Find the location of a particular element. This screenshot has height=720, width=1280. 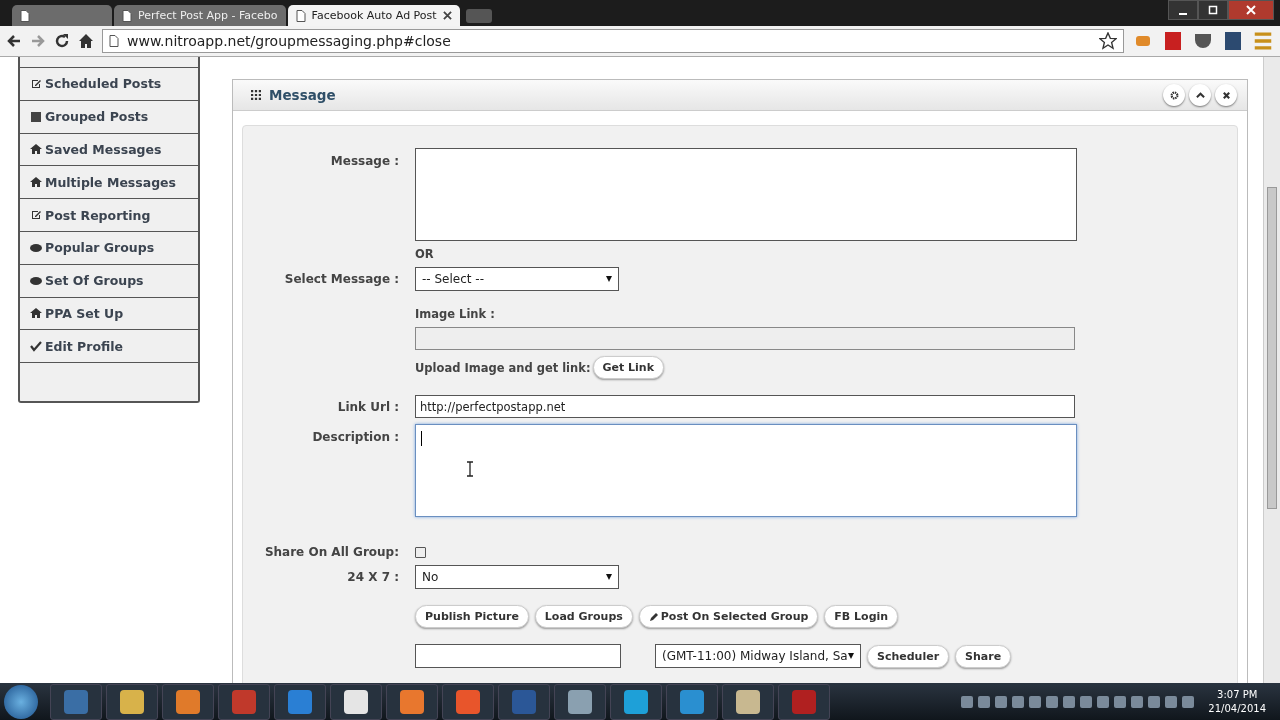

field-label: Image Link : is located at coordinates (455, 314).